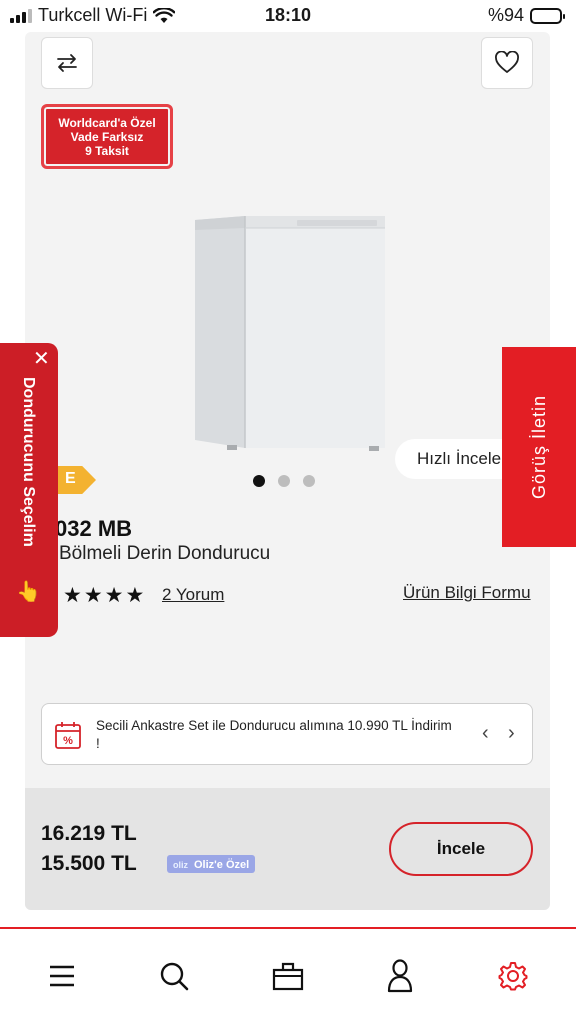 This screenshot has width=576, height=1024. What do you see at coordinates (485, 733) in the screenshot?
I see `campaign-prev-button: ‹` at bounding box center [485, 733].